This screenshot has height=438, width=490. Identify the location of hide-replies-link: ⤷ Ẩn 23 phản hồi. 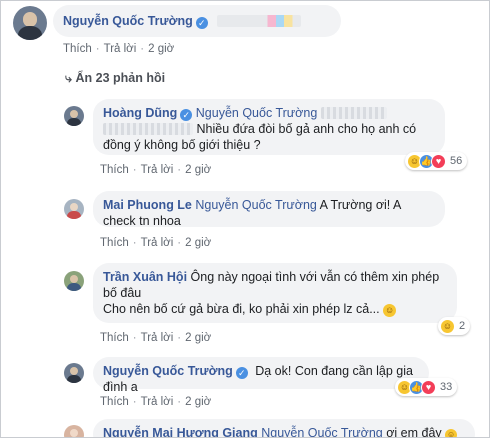
(115, 78).